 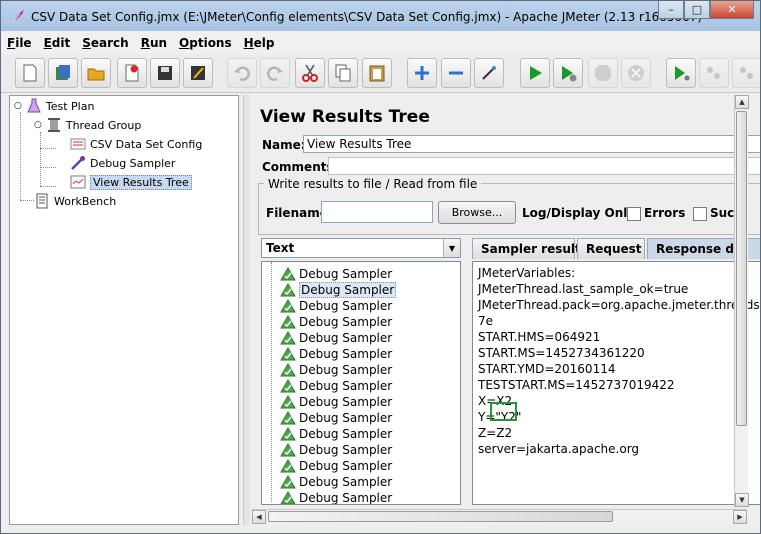 What do you see at coordinates (742, 500) in the screenshot?
I see `scroll-down-icon: ▼` at bounding box center [742, 500].